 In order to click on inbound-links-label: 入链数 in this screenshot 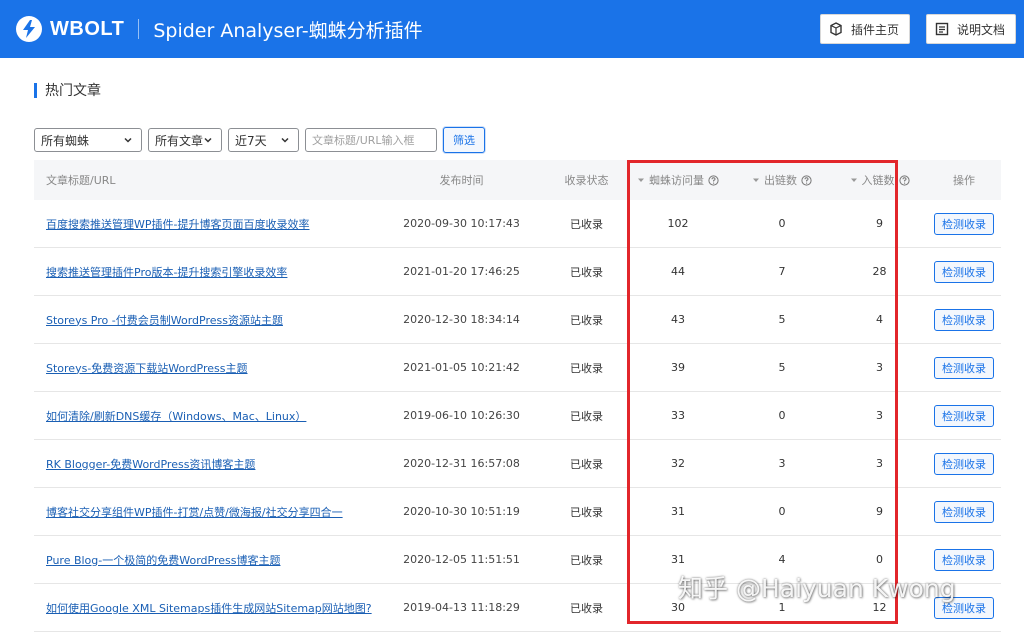, I will do `click(878, 180)`.